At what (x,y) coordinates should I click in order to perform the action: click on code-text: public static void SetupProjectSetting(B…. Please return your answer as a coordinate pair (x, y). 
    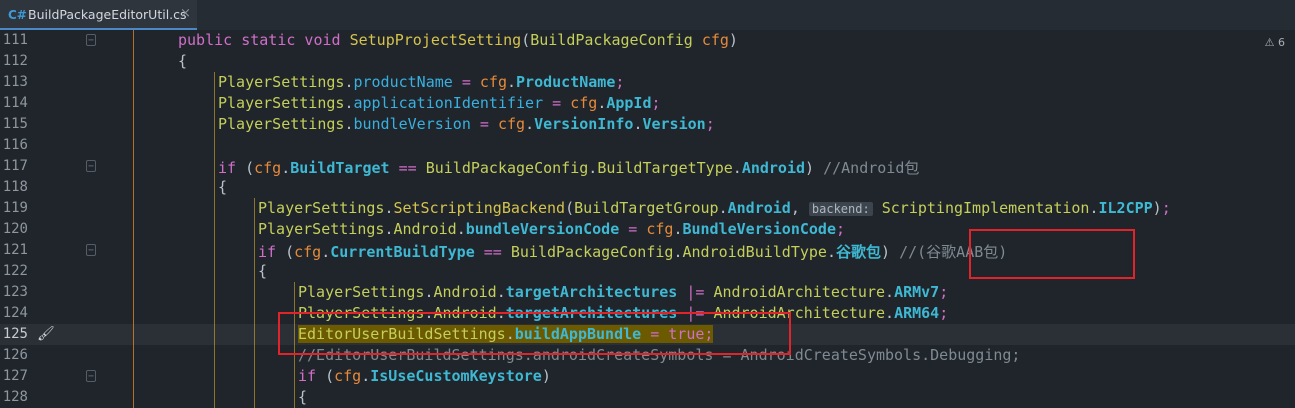
    Looking at the image, I should click on (458, 40).